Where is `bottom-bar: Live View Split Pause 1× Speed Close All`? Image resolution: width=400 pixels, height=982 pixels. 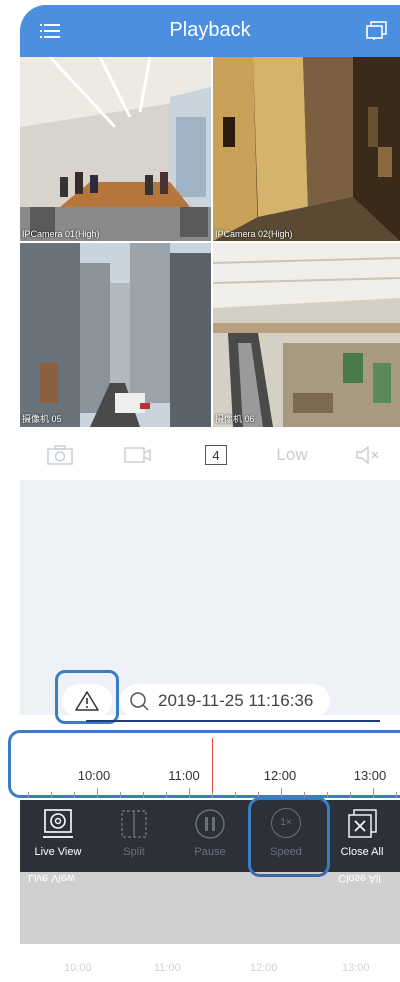 bottom-bar: Live View Split Pause 1× Speed Close All is located at coordinates (210, 836).